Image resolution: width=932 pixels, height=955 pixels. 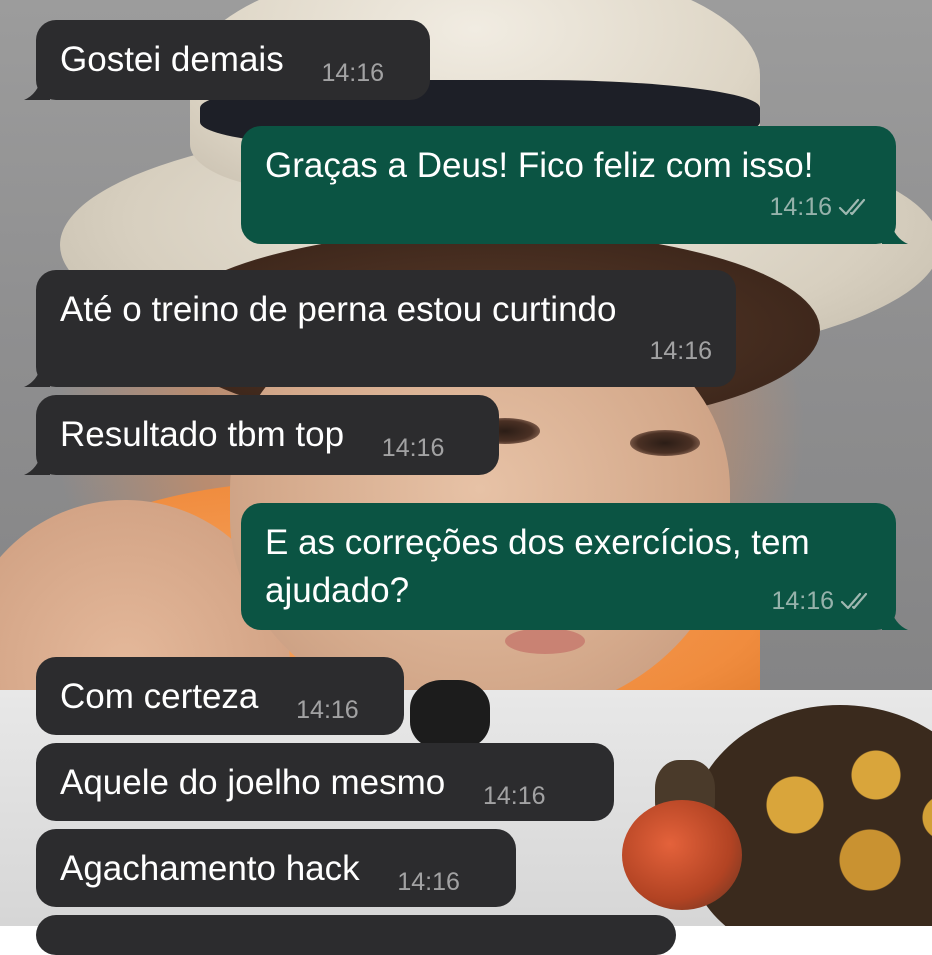 What do you see at coordinates (338, 309) in the screenshot?
I see `message-text: Até o treino de perna estou curtindo` at bounding box center [338, 309].